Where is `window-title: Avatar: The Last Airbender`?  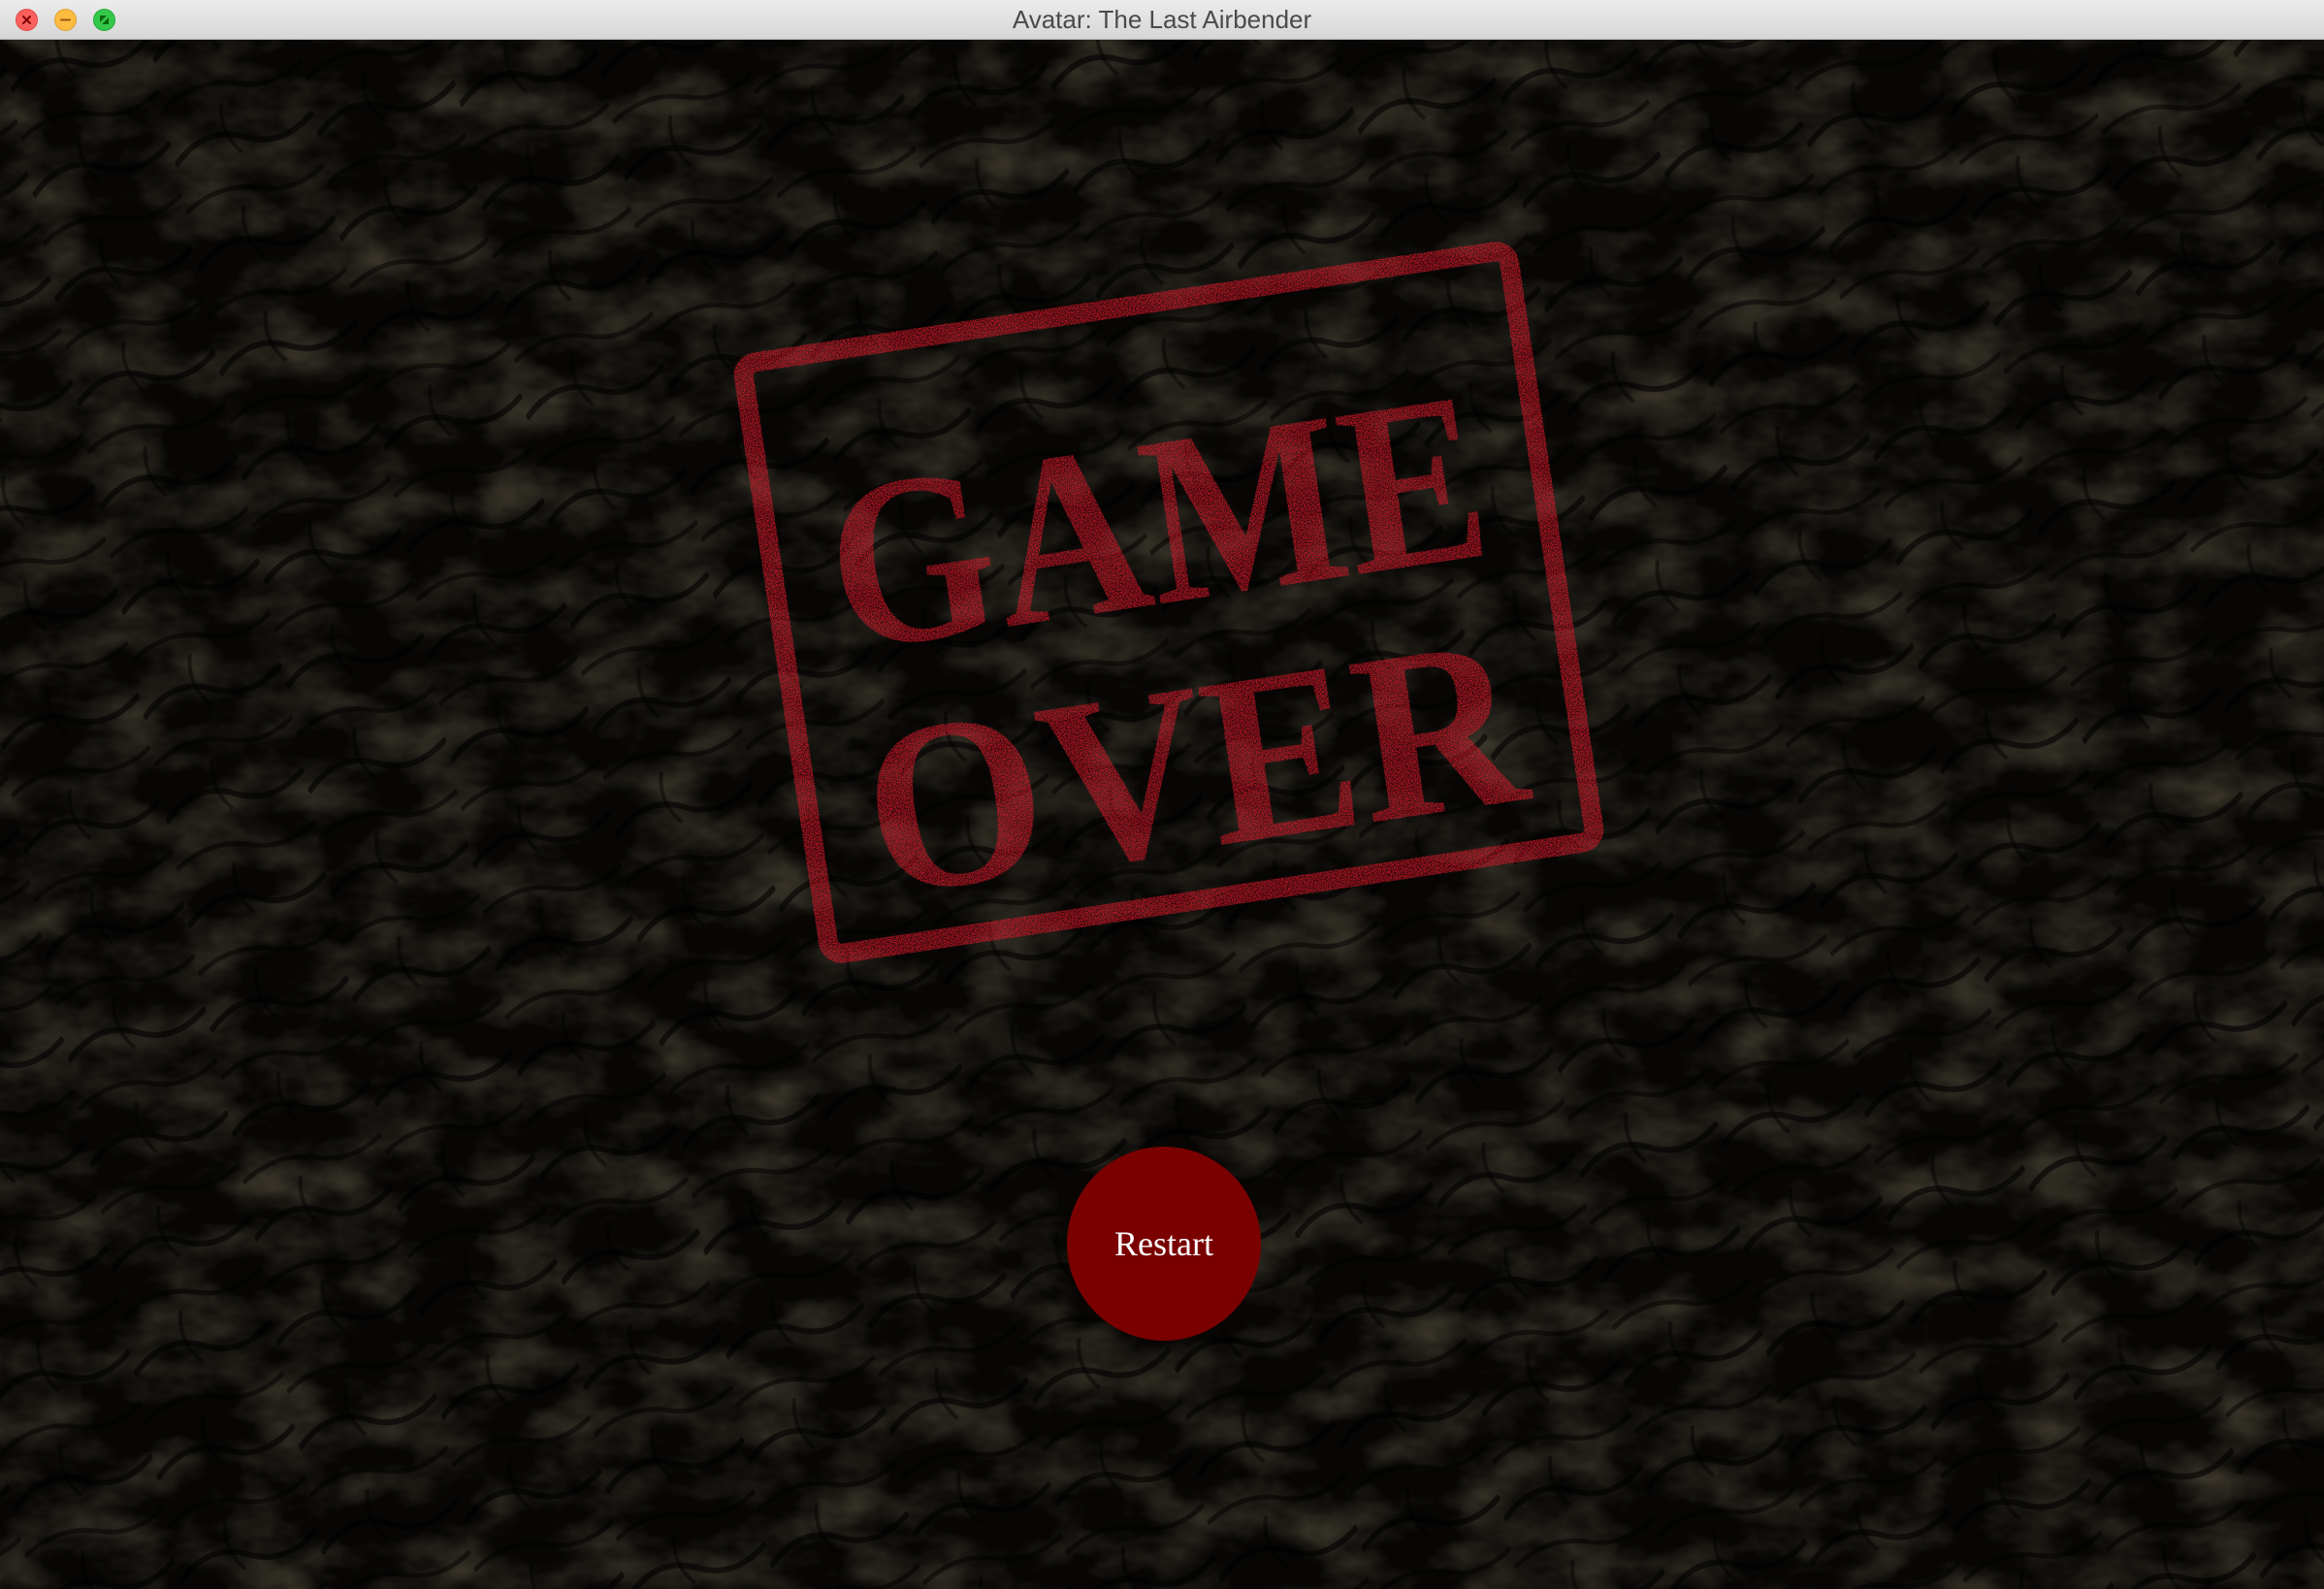 window-title: Avatar: The Last Airbender is located at coordinates (1162, 19).